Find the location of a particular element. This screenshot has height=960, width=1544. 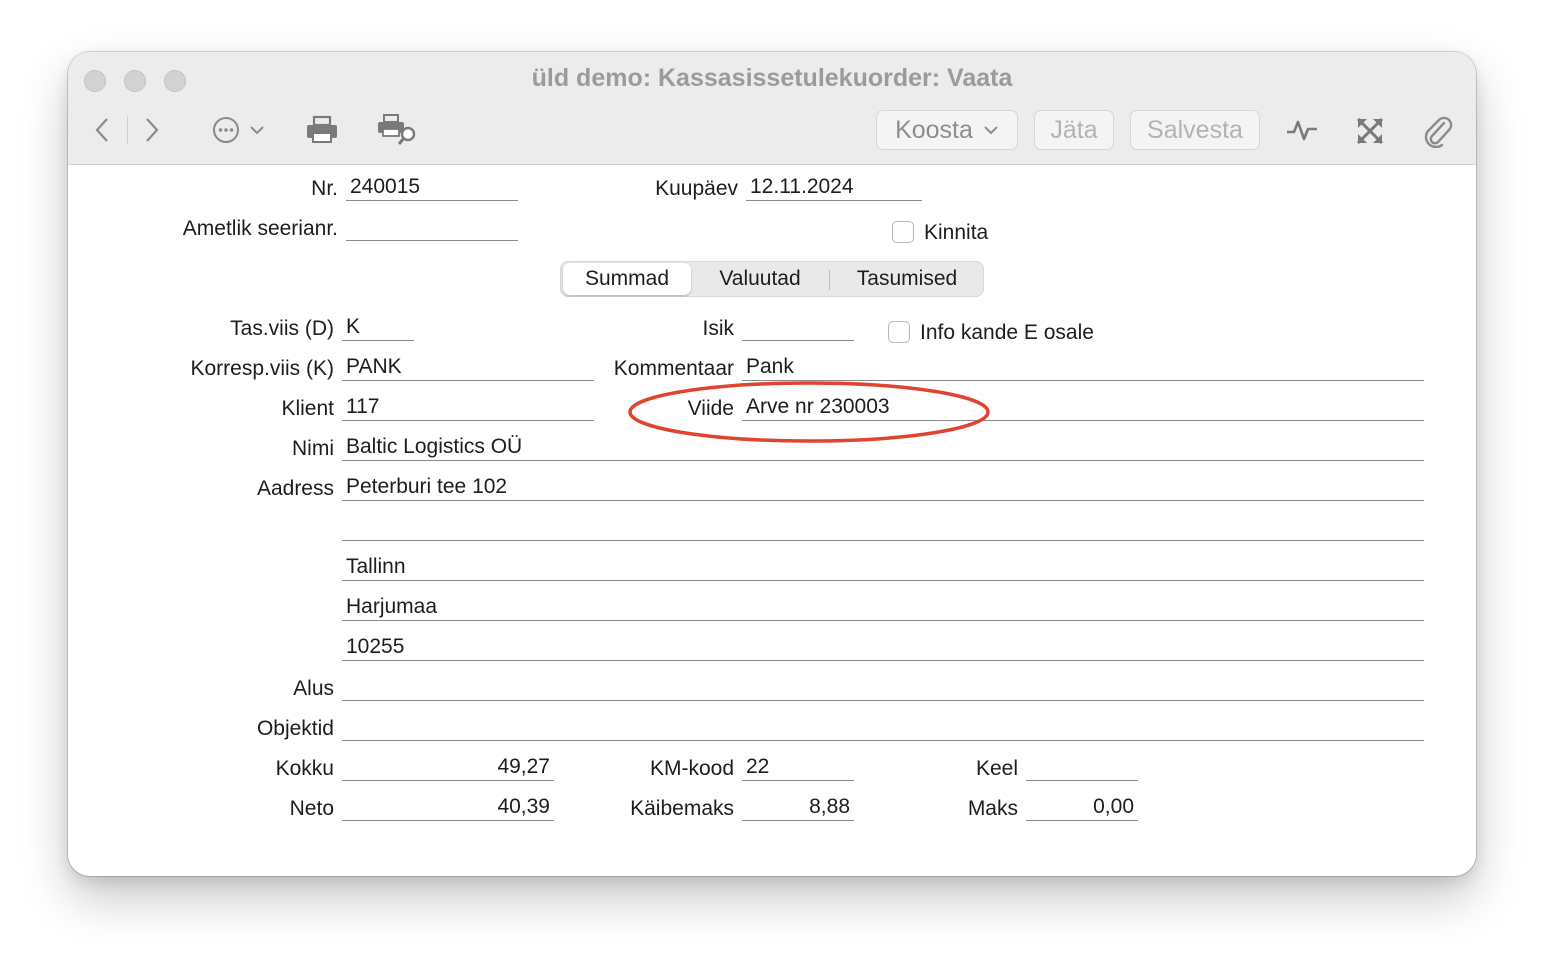

koosta-label: Koosta is located at coordinates (934, 129).